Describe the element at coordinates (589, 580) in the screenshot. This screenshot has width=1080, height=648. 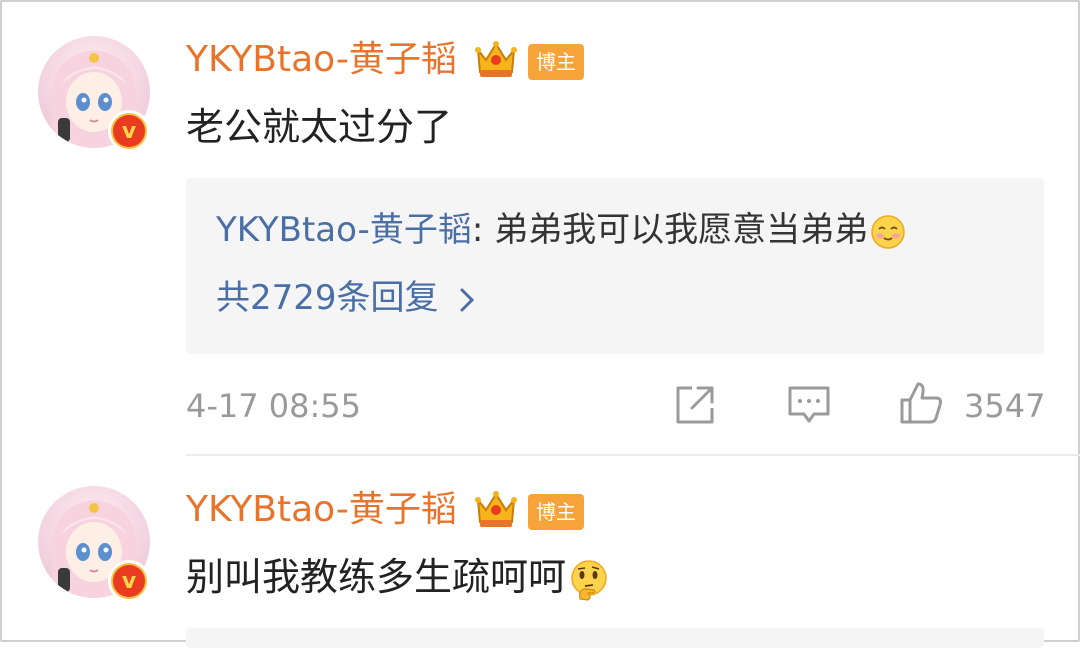
I see `thinking-face-emoji` at that location.